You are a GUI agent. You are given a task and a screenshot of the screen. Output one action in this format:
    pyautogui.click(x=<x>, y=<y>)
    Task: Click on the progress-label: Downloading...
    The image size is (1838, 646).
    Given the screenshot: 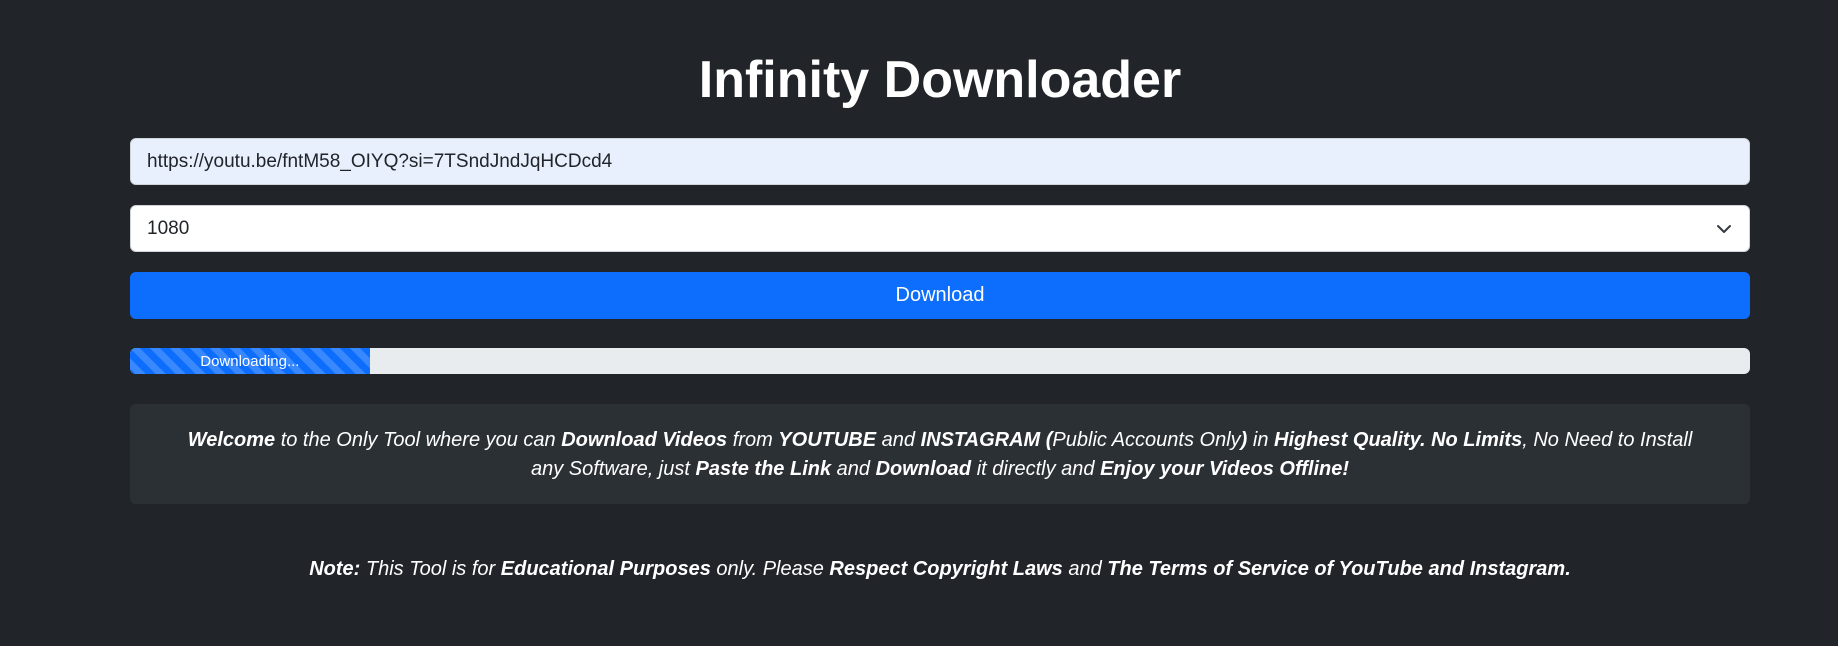 What is the action you would take?
    pyautogui.click(x=250, y=361)
    